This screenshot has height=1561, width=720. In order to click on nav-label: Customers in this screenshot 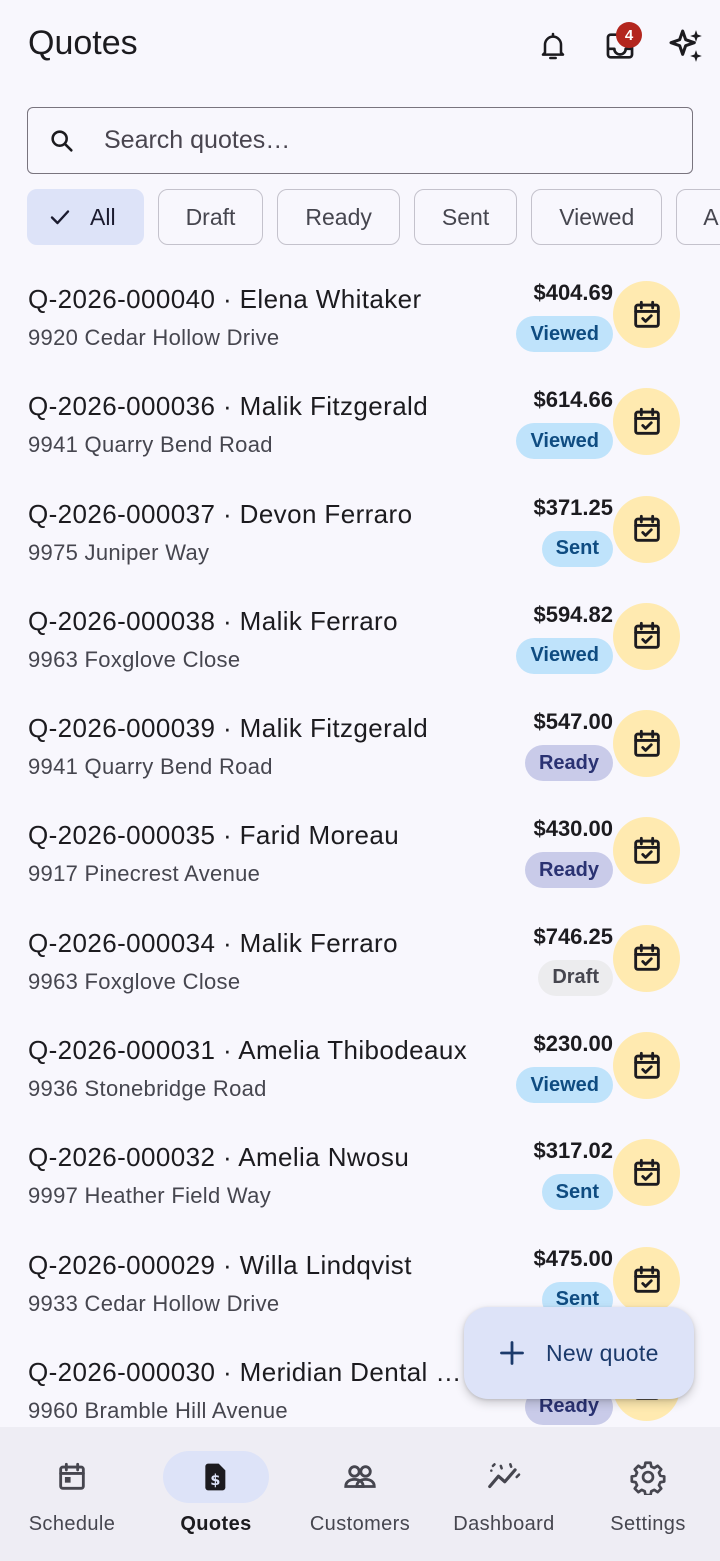, I will do `click(360, 1524)`.